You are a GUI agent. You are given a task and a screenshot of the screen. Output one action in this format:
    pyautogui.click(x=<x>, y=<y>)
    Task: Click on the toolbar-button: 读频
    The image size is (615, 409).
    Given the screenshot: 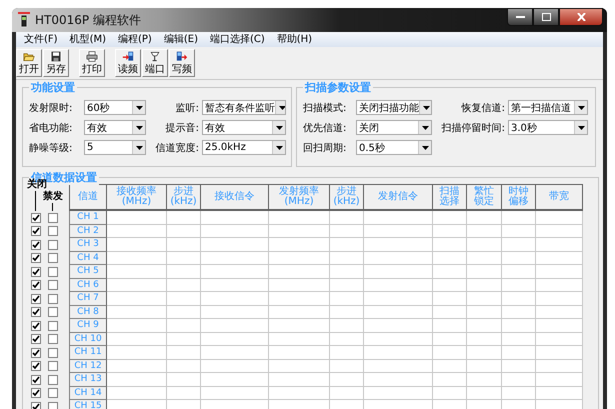 What is the action you would take?
    pyautogui.click(x=128, y=63)
    